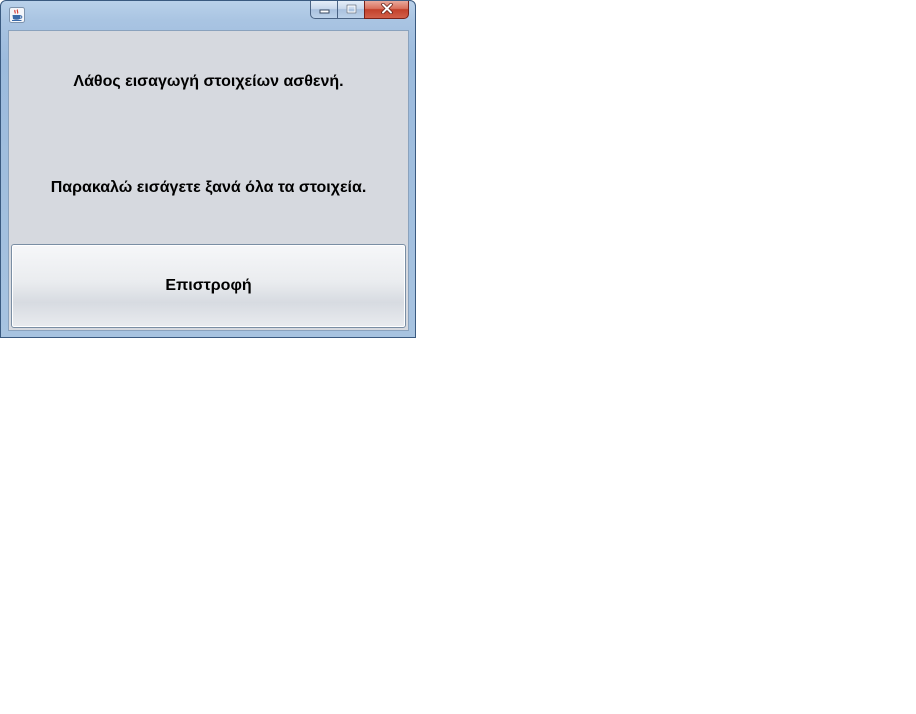 The image size is (916, 714). I want to click on error-message: Λάθος εισαγωγή στοιχείων ασθενή., so click(208, 81).